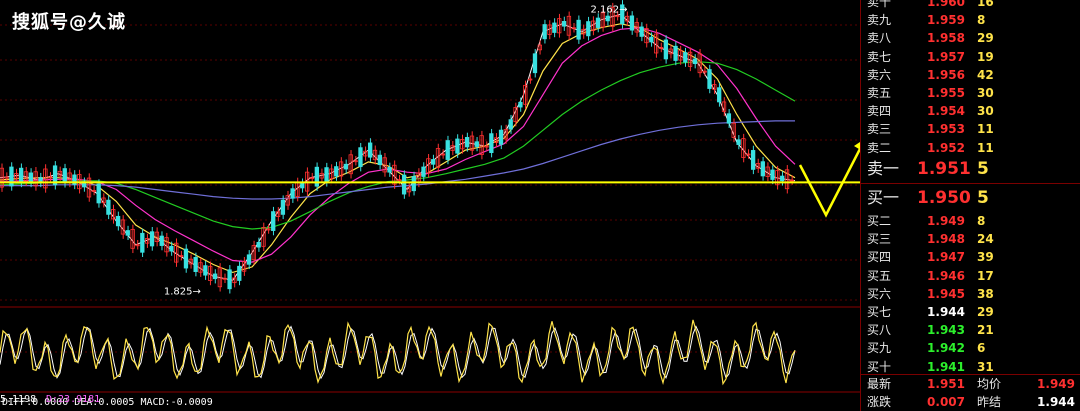 The height and width of the screenshot is (411, 1080). Describe the element at coordinates (970, 148) in the screenshot. I see `ask-row: 卖二 1.952 11` at that location.